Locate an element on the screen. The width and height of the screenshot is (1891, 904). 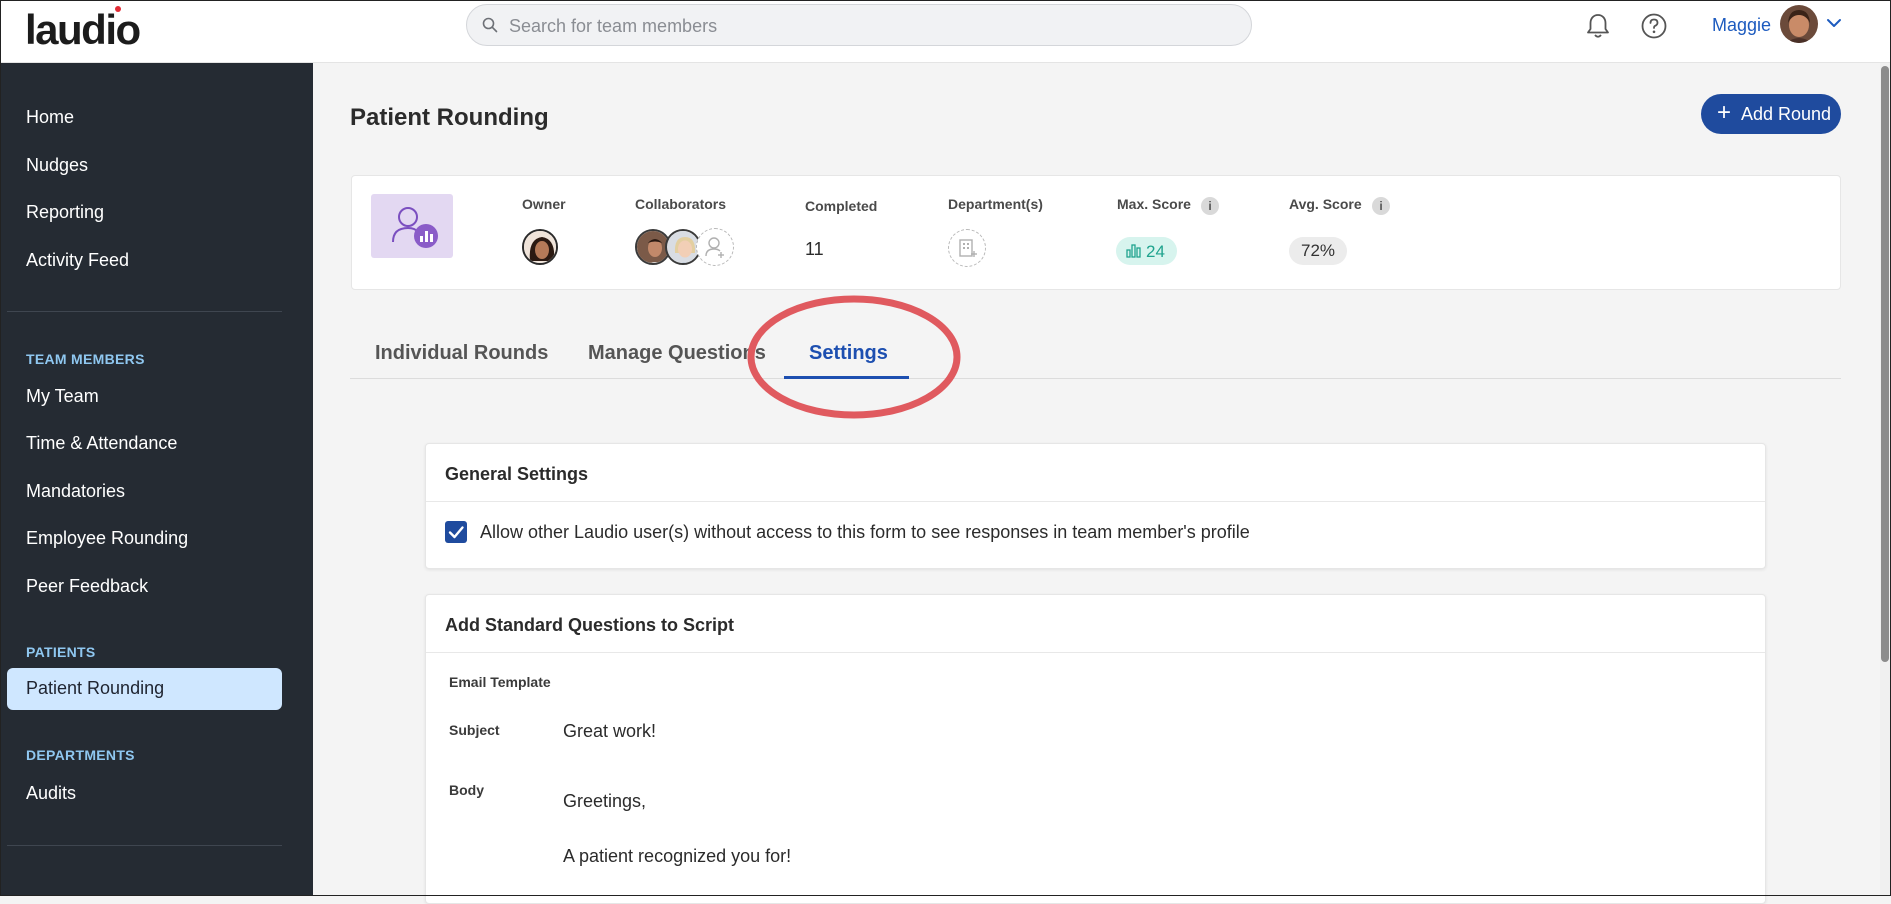
chevron-down-icon is located at coordinates (1834, 23).